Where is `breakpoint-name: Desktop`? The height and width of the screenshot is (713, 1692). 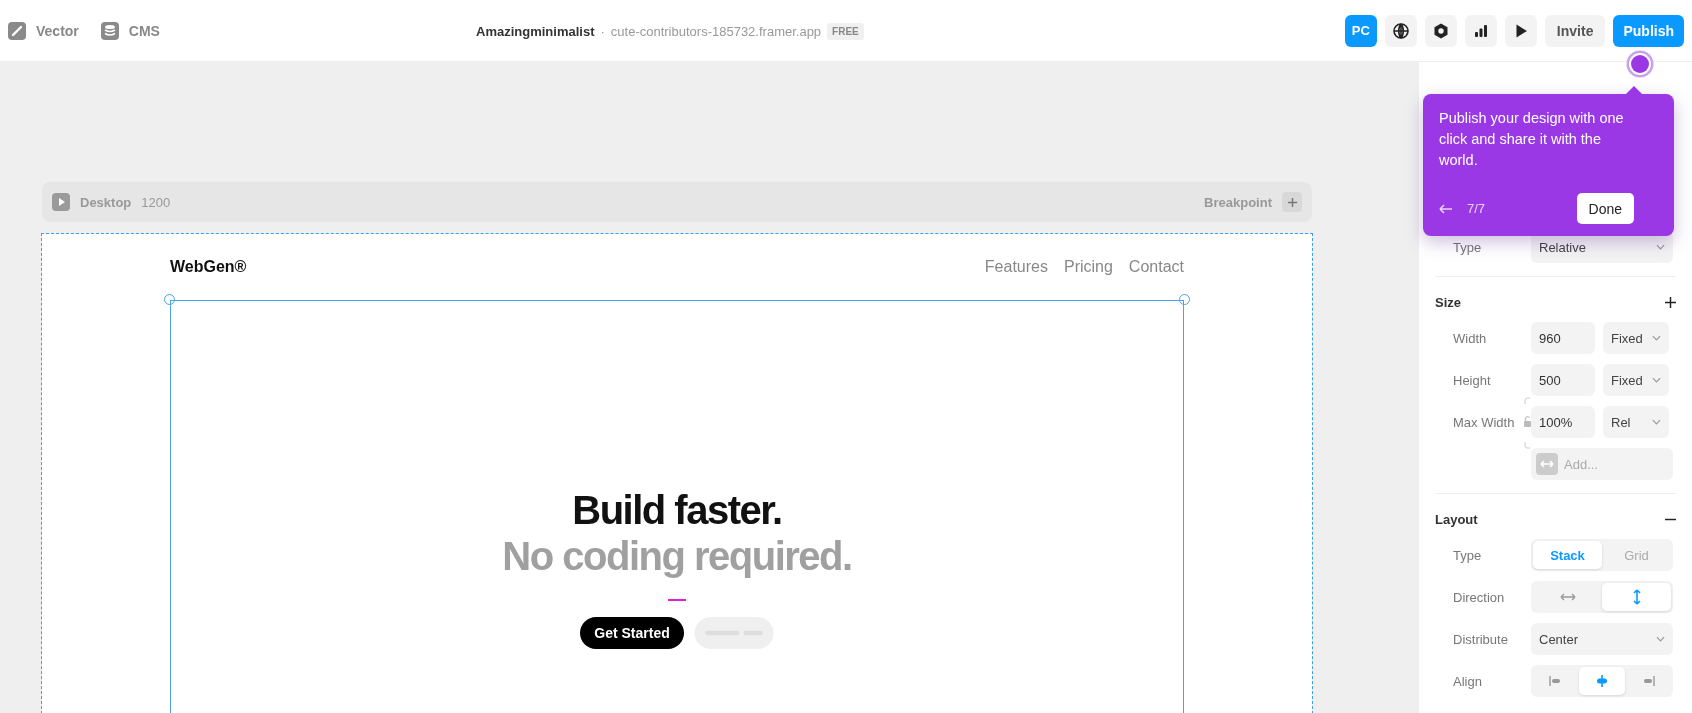
breakpoint-name: Desktop is located at coordinates (106, 202).